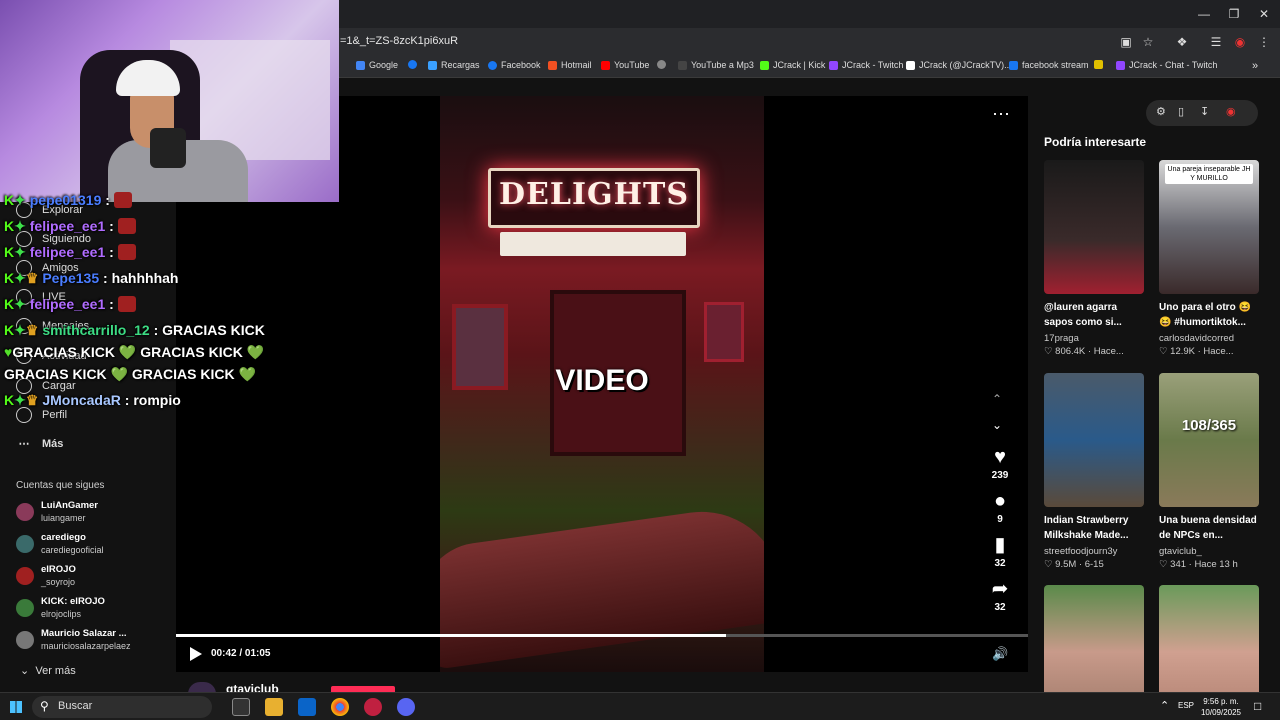  What do you see at coordinates (997, 425) in the screenshot?
I see `chevron-down-icon: ⌄` at bounding box center [997, 425].